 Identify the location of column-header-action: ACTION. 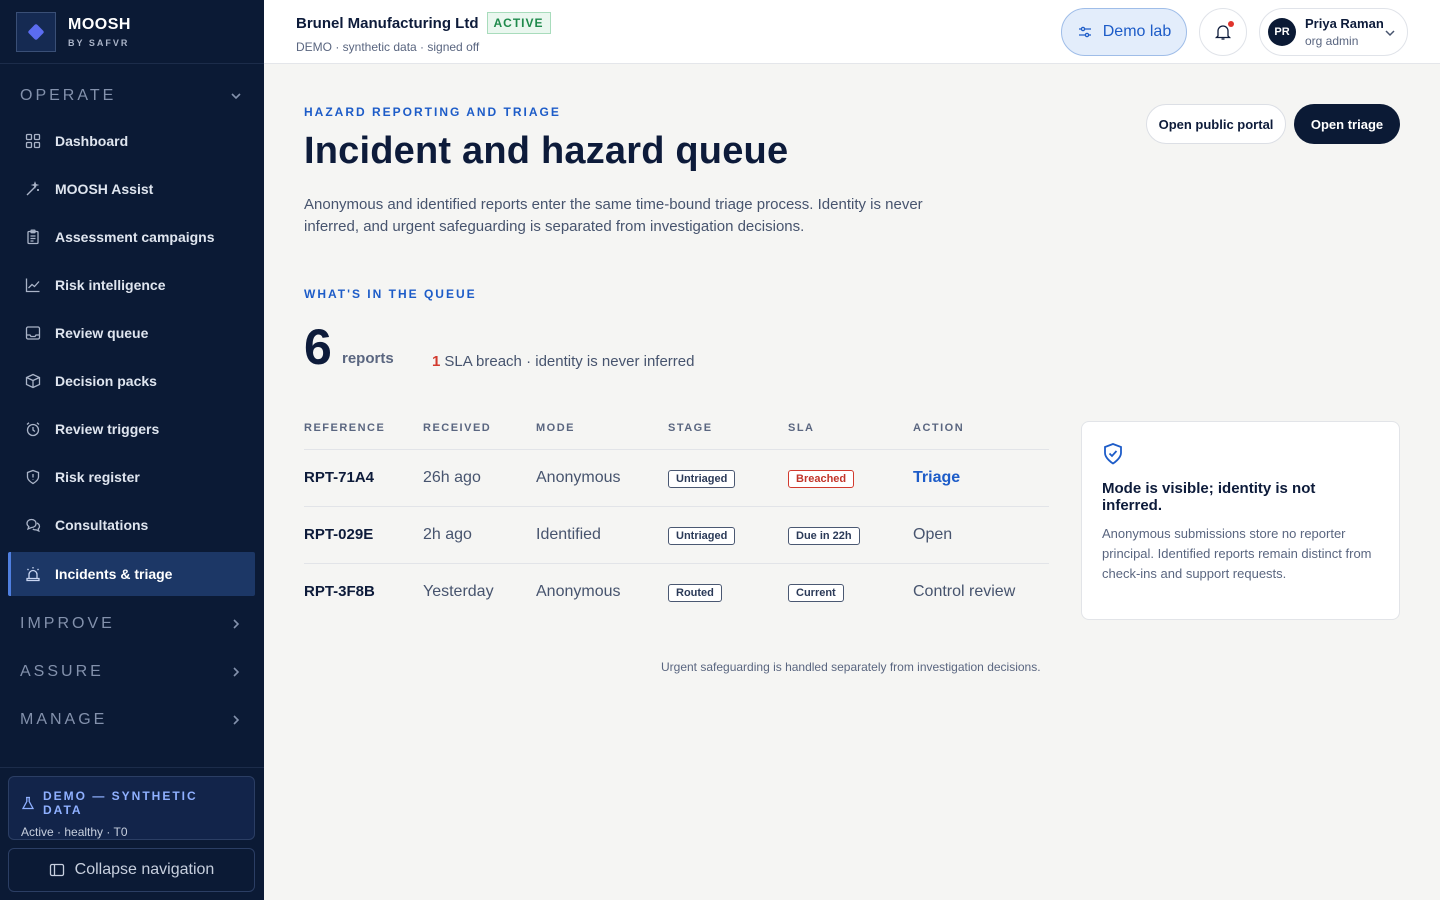
(939, 428).